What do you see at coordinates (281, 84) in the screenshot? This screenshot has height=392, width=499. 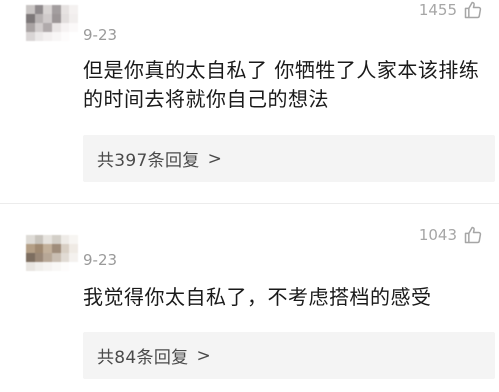 I see `comment-text: 但是你真的太自私了 你牺牲了人家本该排练的时间去将就你自己的想法` at bounding box center [281, 84].